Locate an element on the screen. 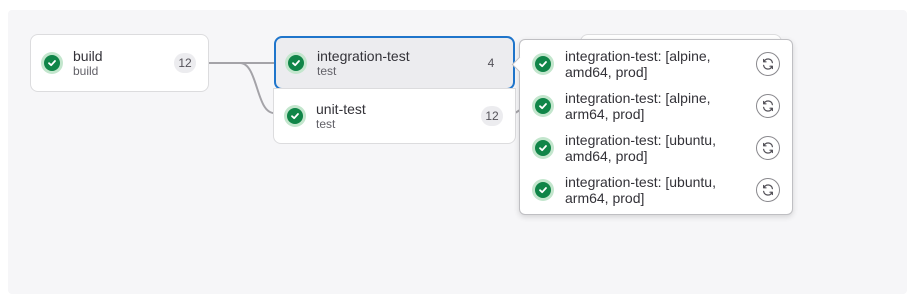  job-card-build: build build 12 is located at coordinates (119, 63).